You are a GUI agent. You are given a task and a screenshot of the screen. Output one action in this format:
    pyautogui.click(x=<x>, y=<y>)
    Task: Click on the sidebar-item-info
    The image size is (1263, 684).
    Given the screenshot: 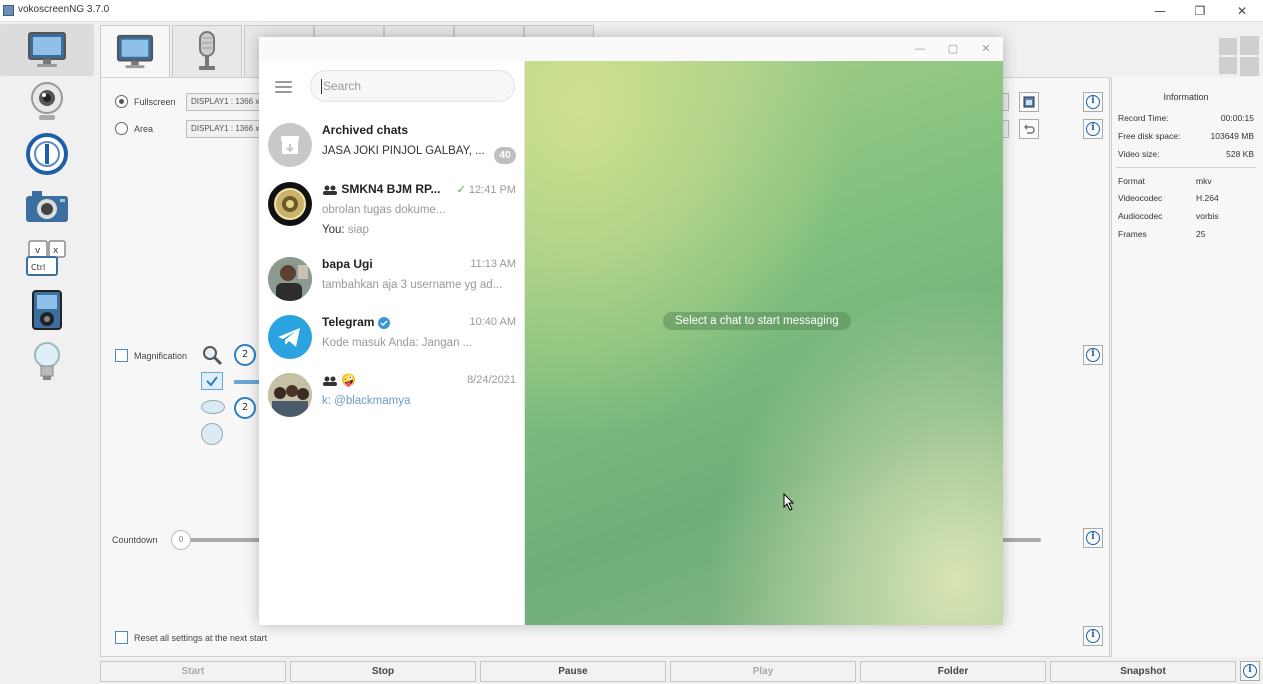 What is the action you would take?
    pyautogui.click(x=47, y=154)
    